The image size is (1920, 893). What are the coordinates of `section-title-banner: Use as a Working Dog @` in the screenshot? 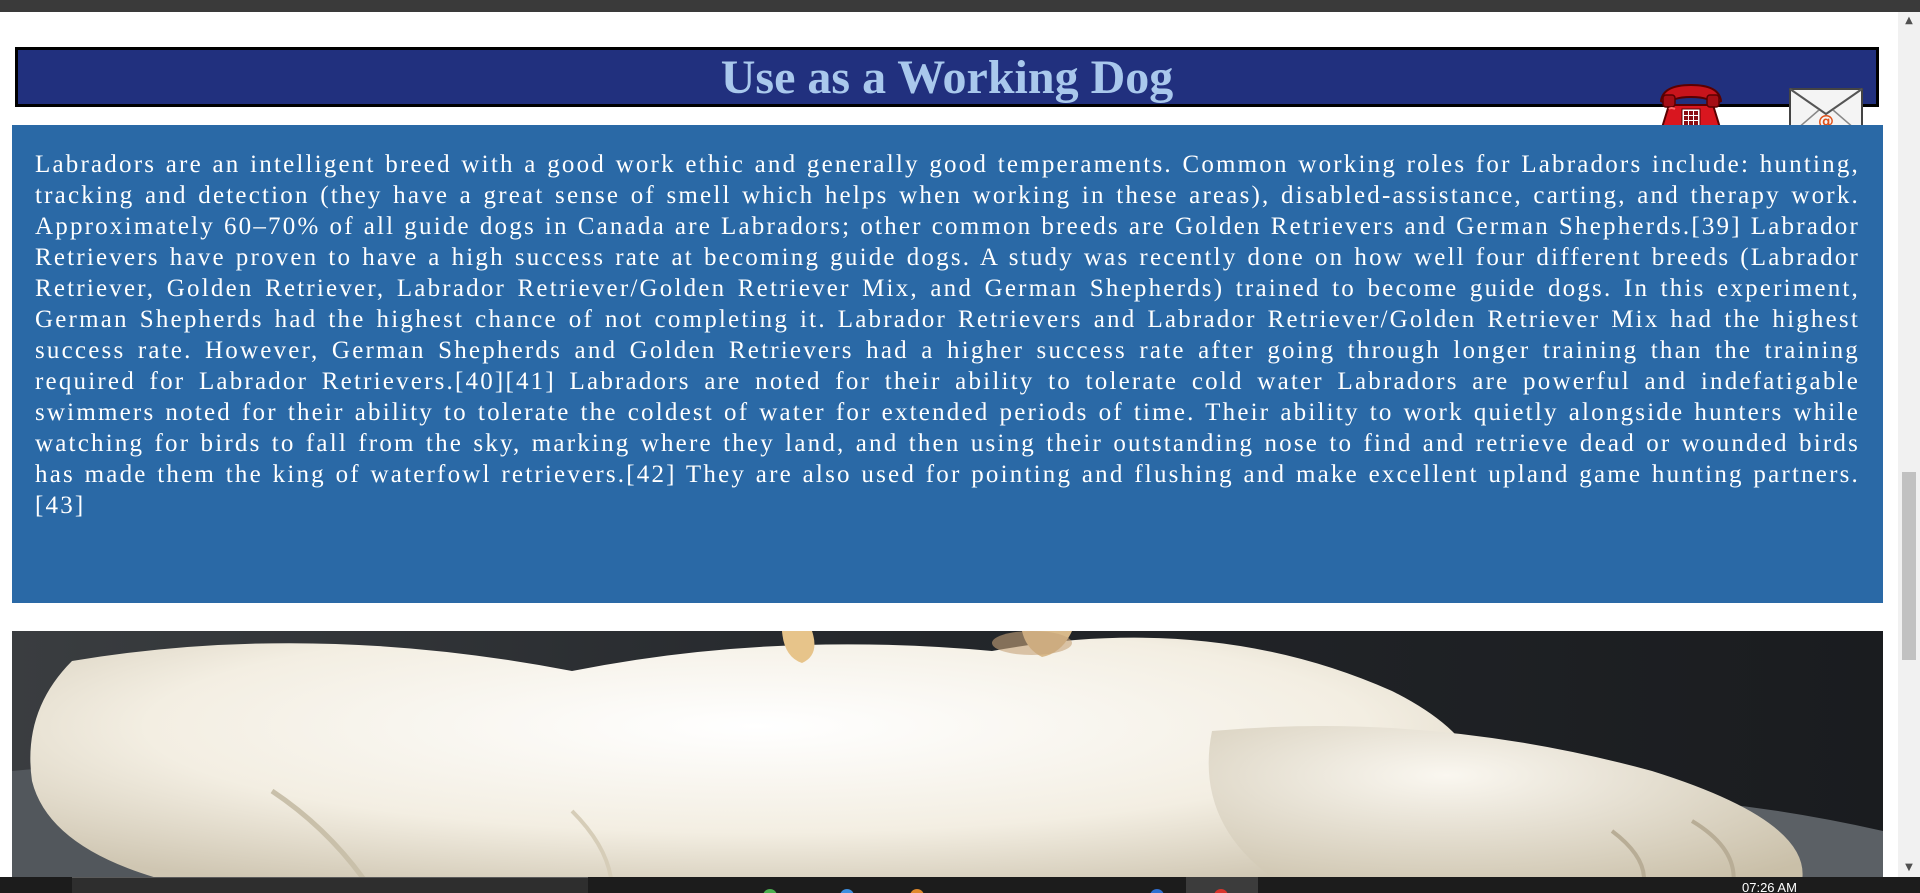 It's located at (947, 92).